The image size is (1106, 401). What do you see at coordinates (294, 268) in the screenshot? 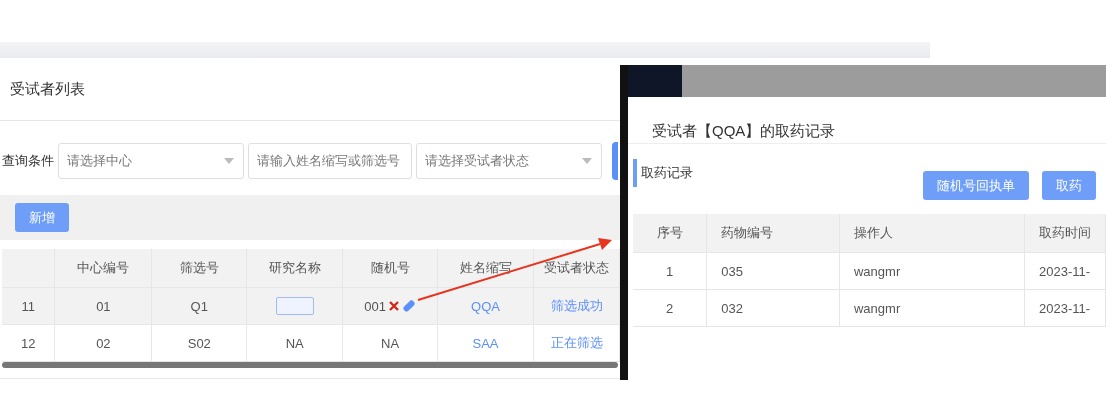
I see `column-header: 研究名称` at bounding box center [294, 268].